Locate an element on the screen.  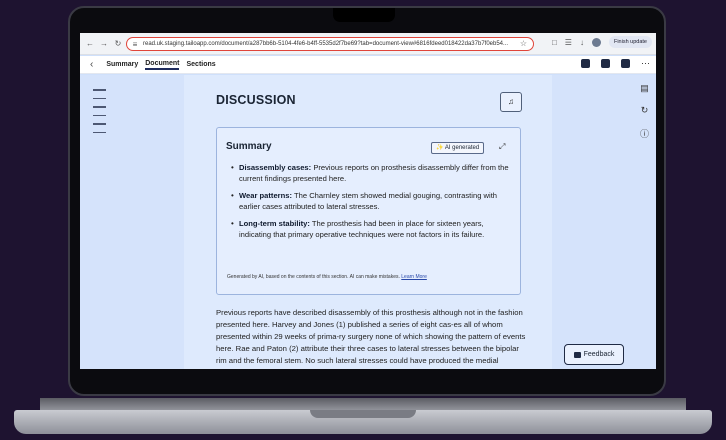
chat-bubble-icon is located at coordinates (577, 354).